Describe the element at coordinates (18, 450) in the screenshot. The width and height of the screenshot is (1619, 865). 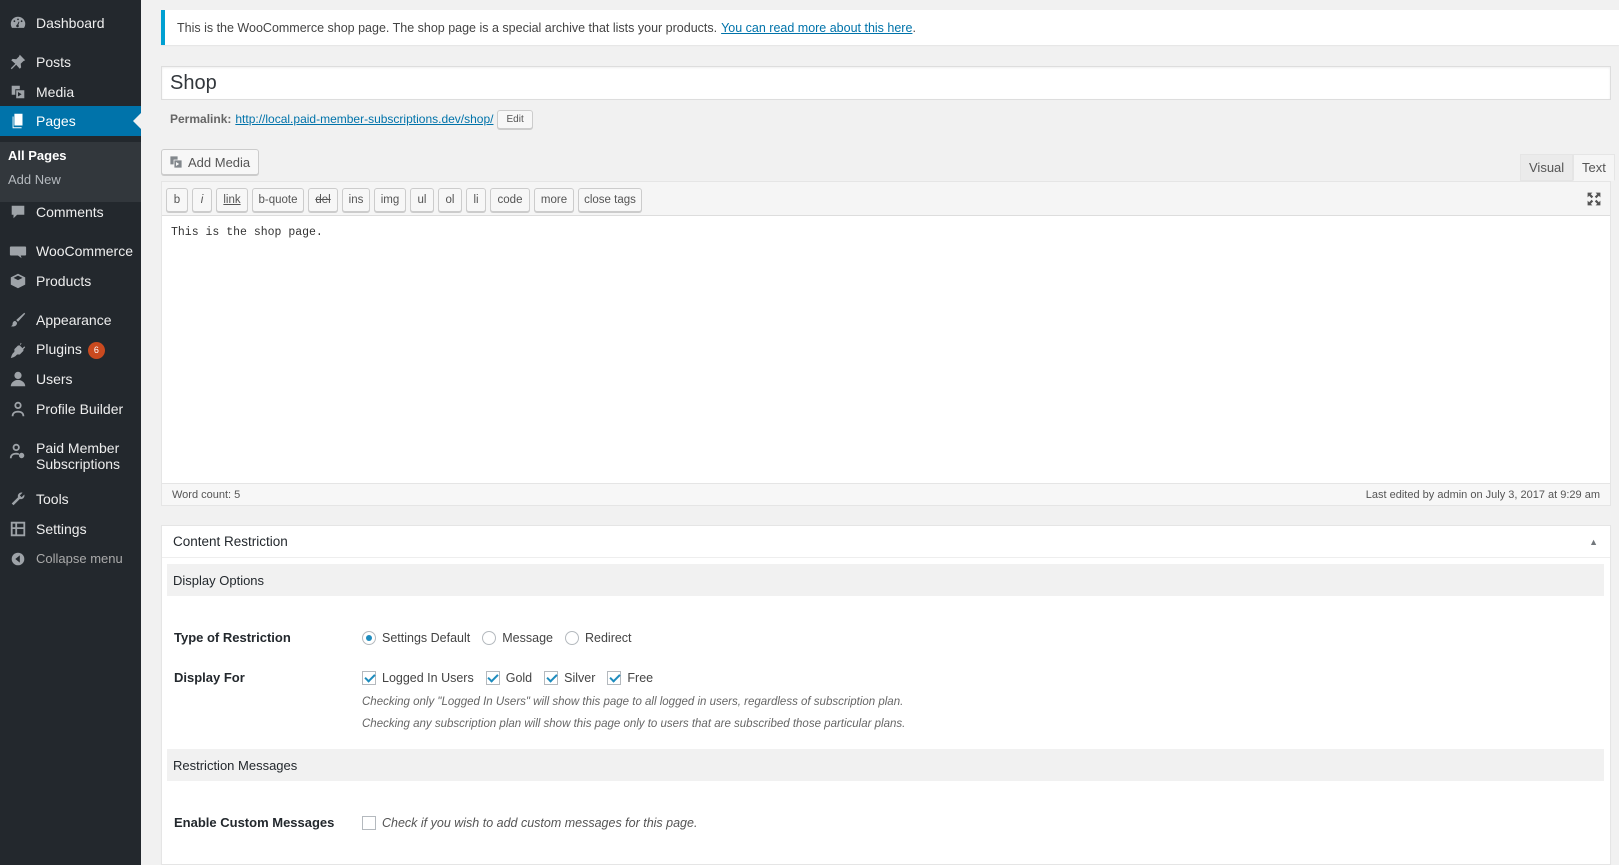
I see `member-icon` at that location.